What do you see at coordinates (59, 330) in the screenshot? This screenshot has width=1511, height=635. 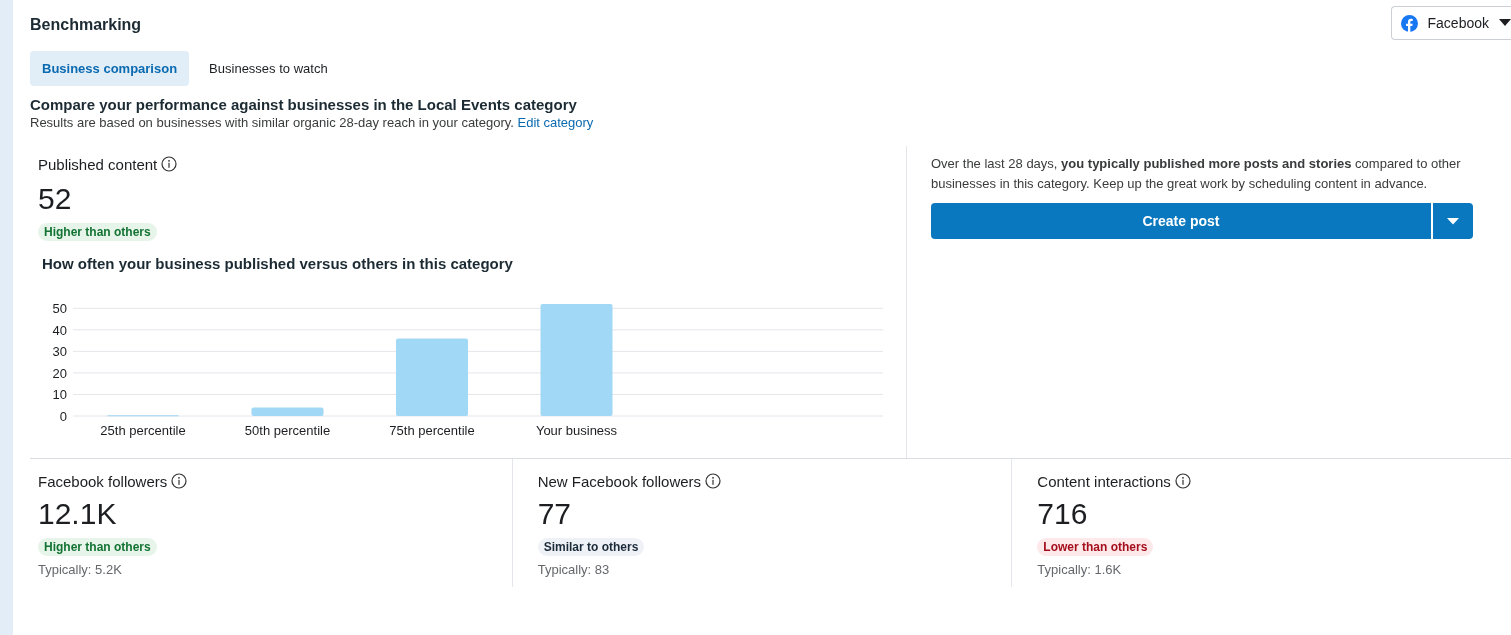 I see `axis-tick-label: 40` at bounding box center [59, 330].